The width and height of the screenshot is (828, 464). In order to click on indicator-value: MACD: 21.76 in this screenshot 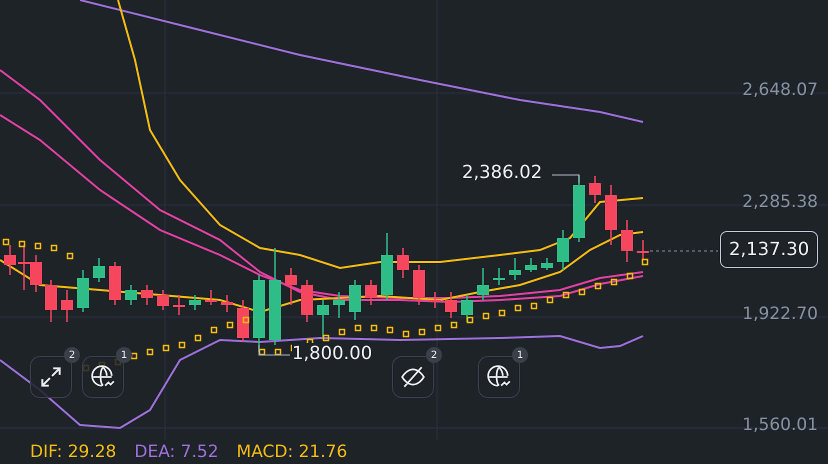, I will do `click(292, 452)`.